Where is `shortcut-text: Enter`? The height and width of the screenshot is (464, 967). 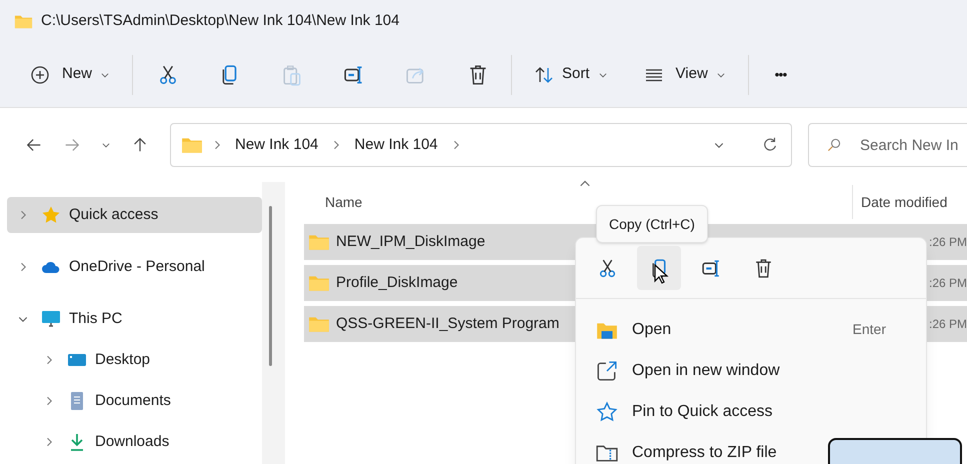
shortcut-text: Enter is located at coordinates (869, 329).